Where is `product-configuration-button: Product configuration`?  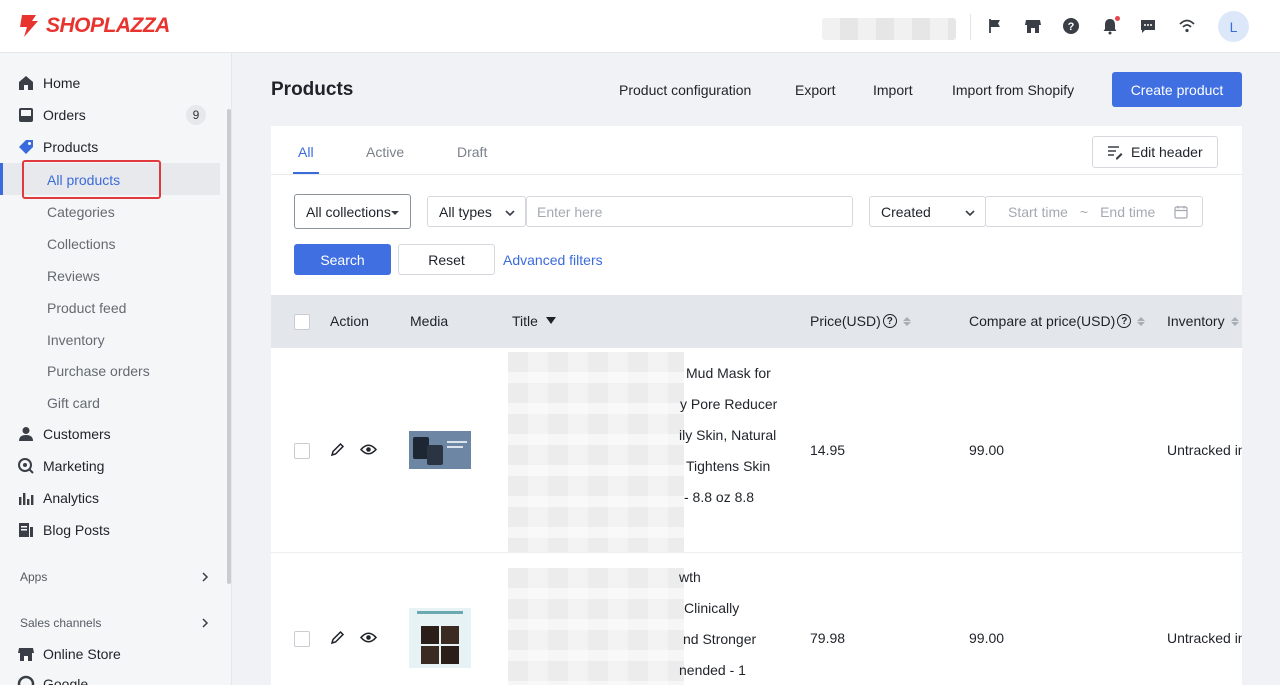
product-configuration-button: Product configuration is located at coordinates (685, 90).